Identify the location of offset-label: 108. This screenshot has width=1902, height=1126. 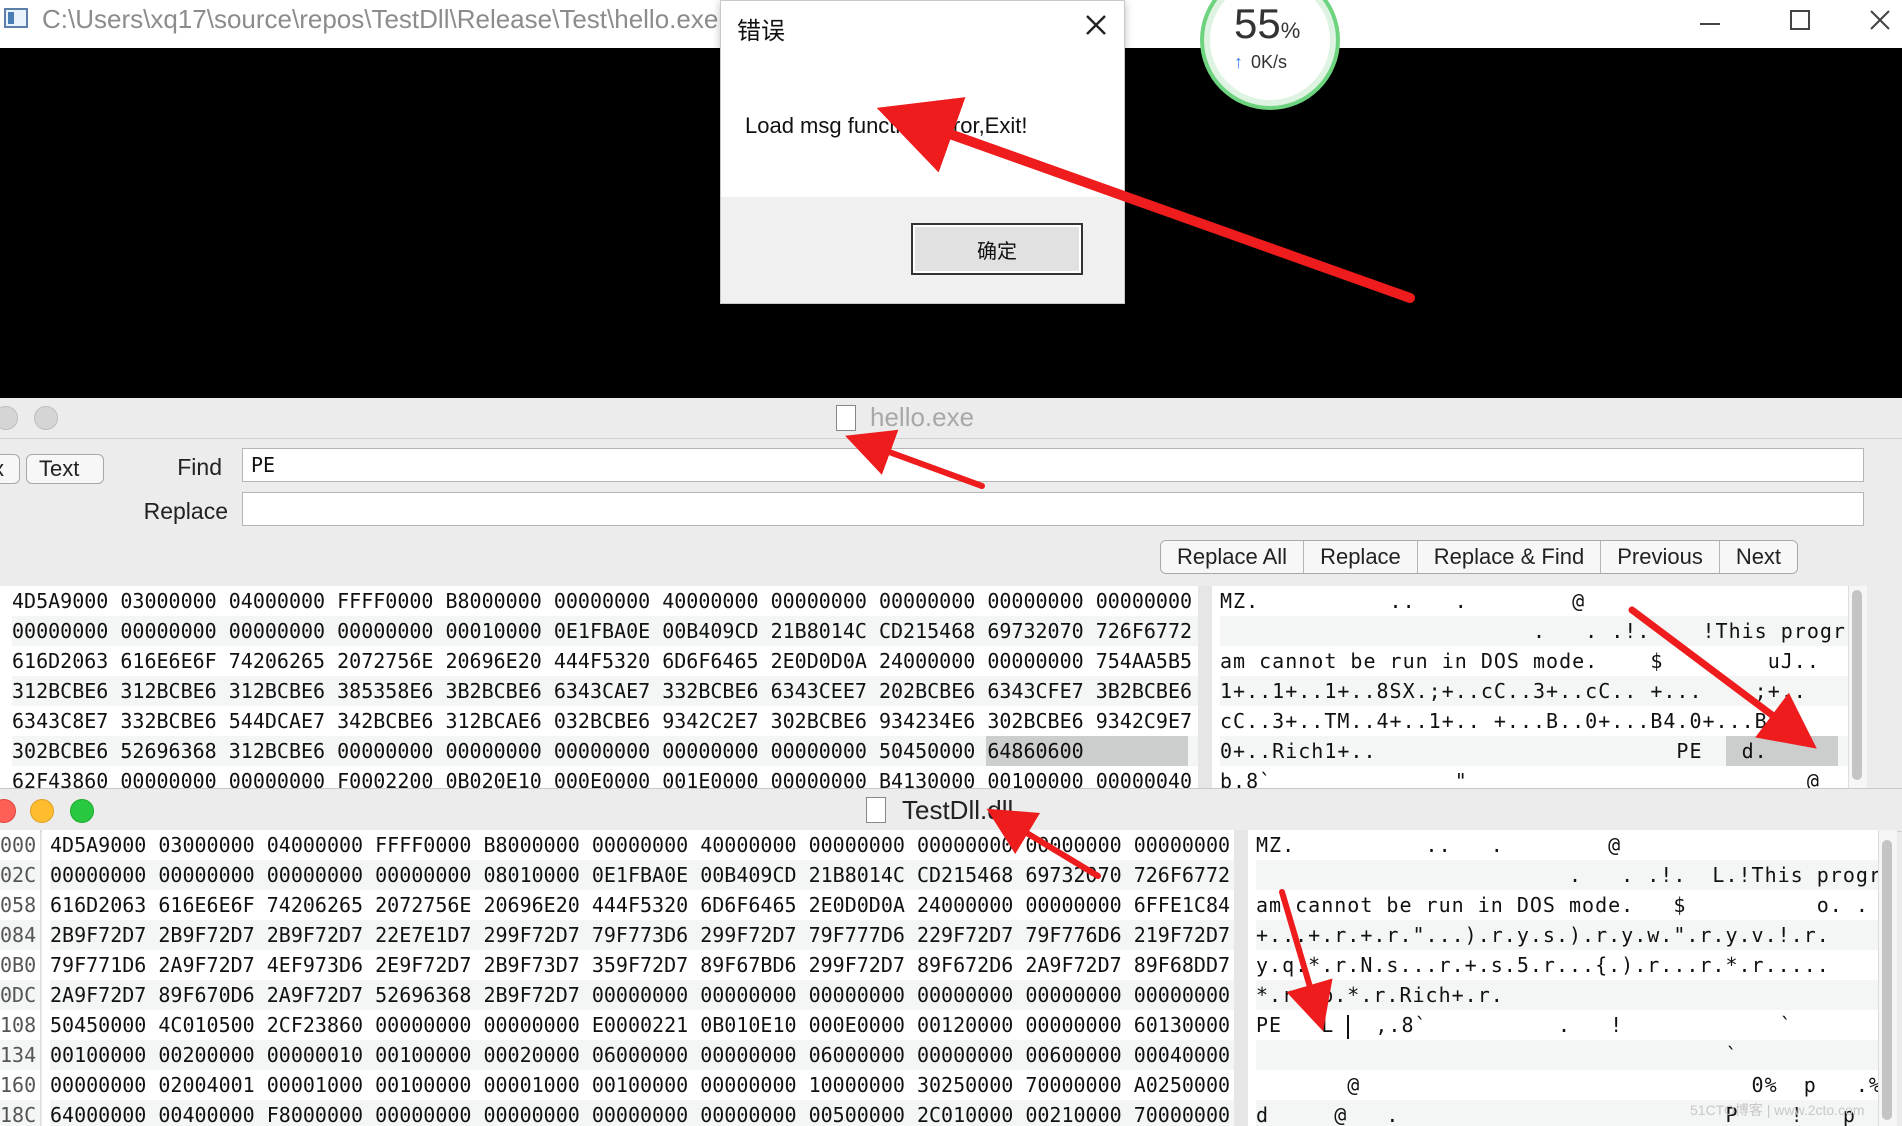
(18, 1025).